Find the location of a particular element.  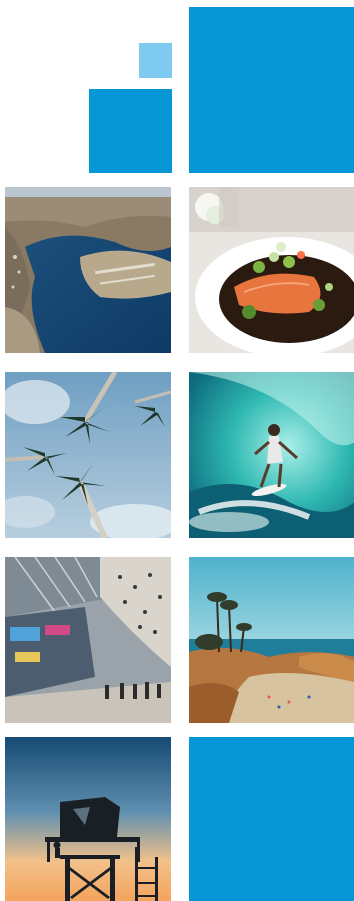

blue-panel-bottom is located at coordinates (271, 819).